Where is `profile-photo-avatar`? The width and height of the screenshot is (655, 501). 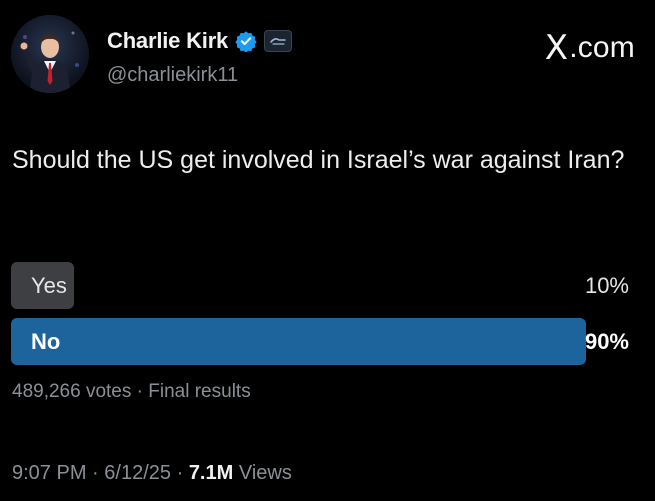 profile-photo-avatar is located at coordinates (50, 54).